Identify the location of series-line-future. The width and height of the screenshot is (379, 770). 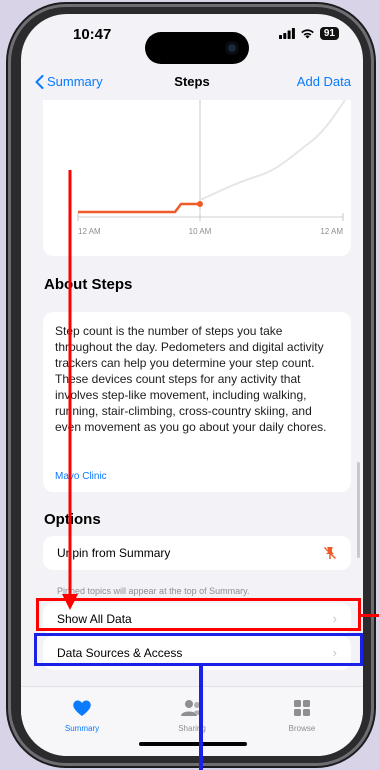
(272, 150).